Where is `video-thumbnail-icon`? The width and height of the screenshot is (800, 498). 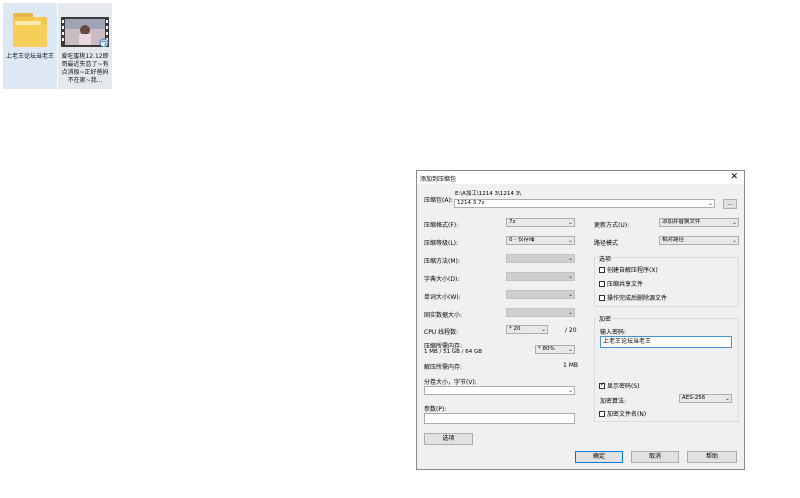 video-thumbnail-icon is located at coordinates (85, 32).